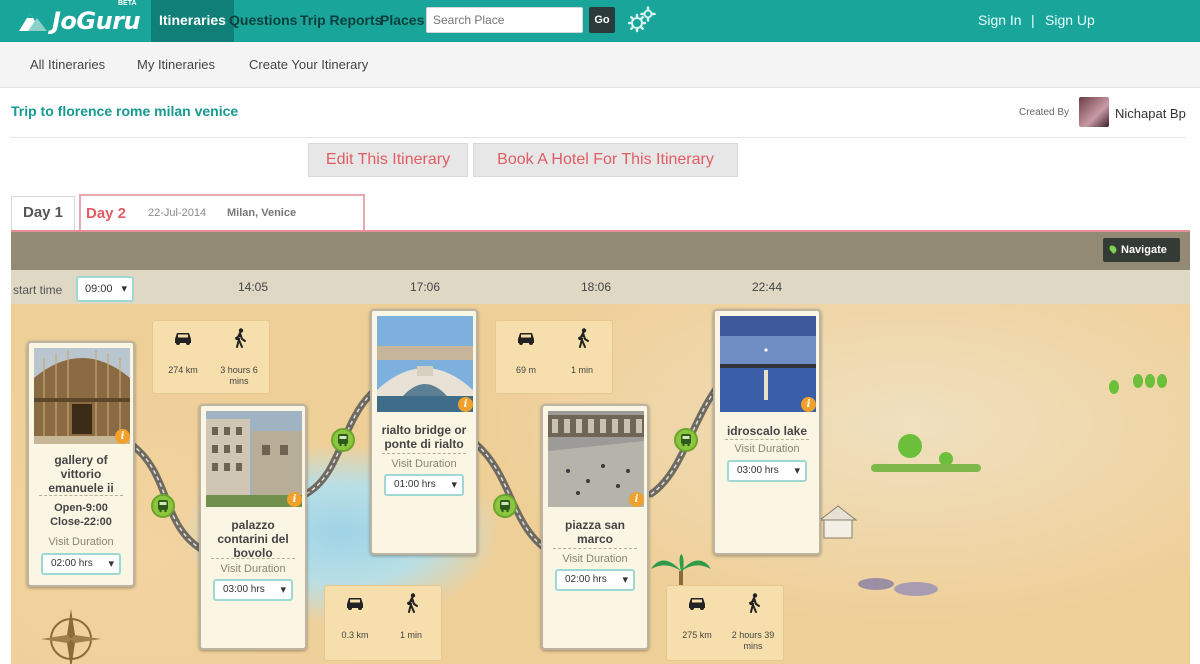  What do you see at coordinates (106, 213) in the screenshot?
I see `day-2-label: Day 2` at bounding box center [106, 213].